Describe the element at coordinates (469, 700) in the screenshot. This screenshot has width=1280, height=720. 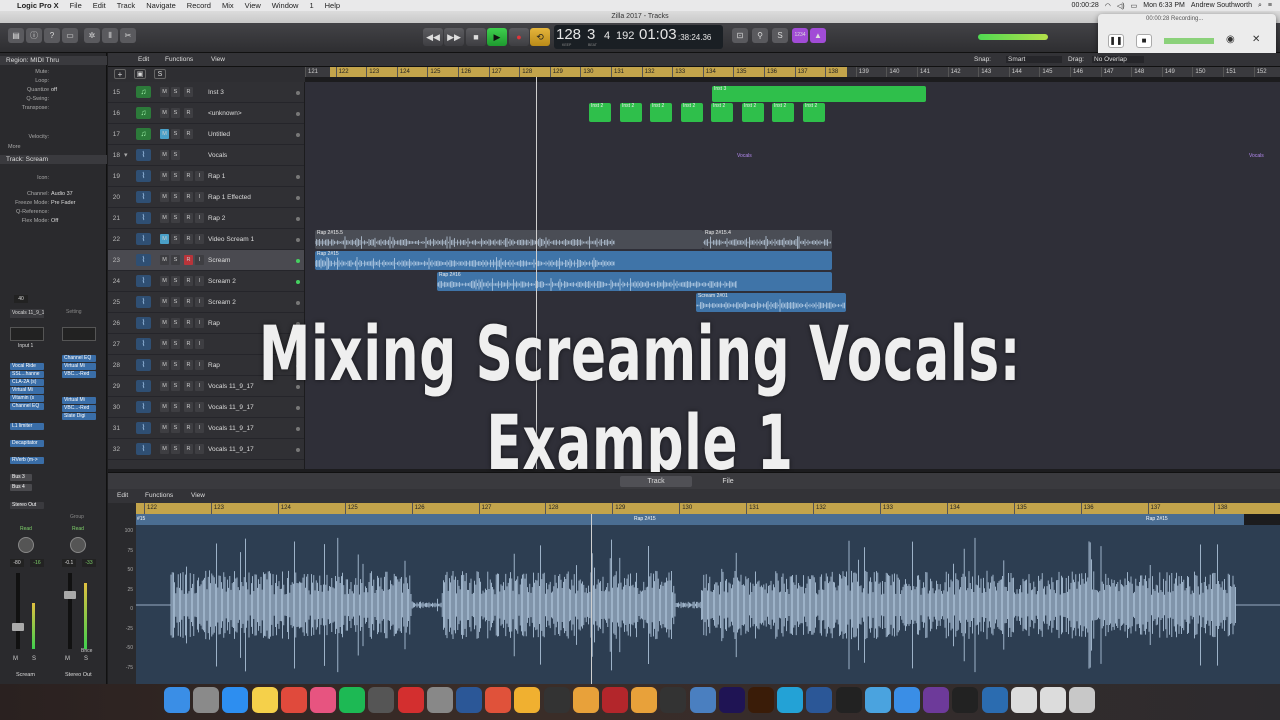
I see `dock-word-icon` at that location.